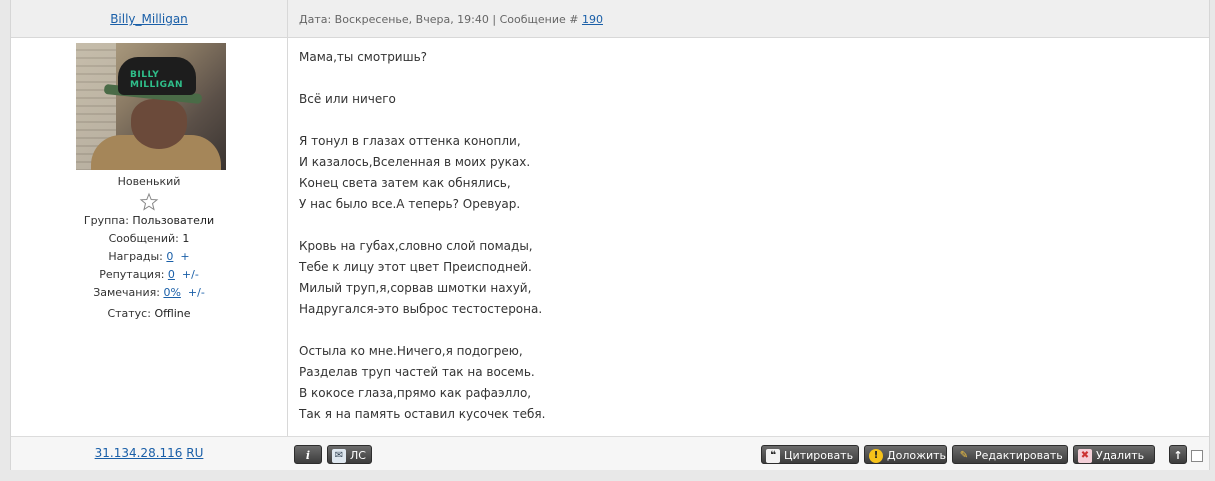 The width and height of the screenshot is (1215, 481). What do you see at coordinates (415, 267) in the screenshot?
I see `post-text-line: Тебе к лицу этот цвет Преисподней.` at bounding box center [415, 267].